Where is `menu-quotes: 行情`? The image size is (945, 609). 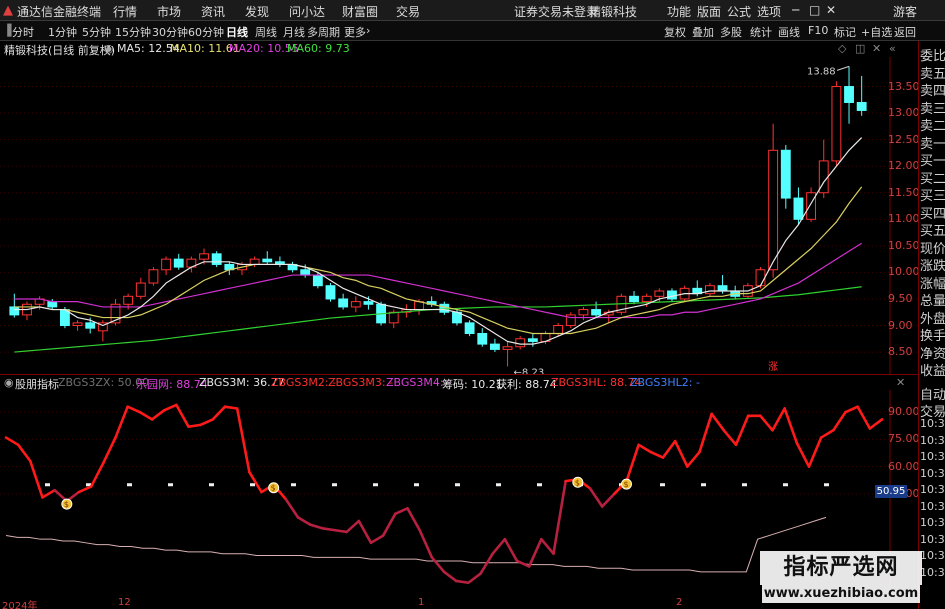
menu-quotes: 行情 is located at coordinates (125, 11).